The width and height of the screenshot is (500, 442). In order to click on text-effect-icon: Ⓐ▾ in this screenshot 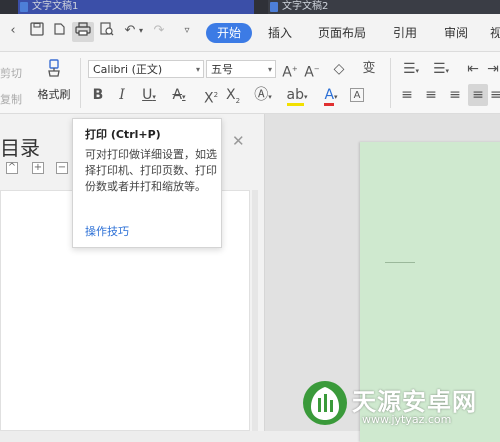, I will do `click(263, 95)`.